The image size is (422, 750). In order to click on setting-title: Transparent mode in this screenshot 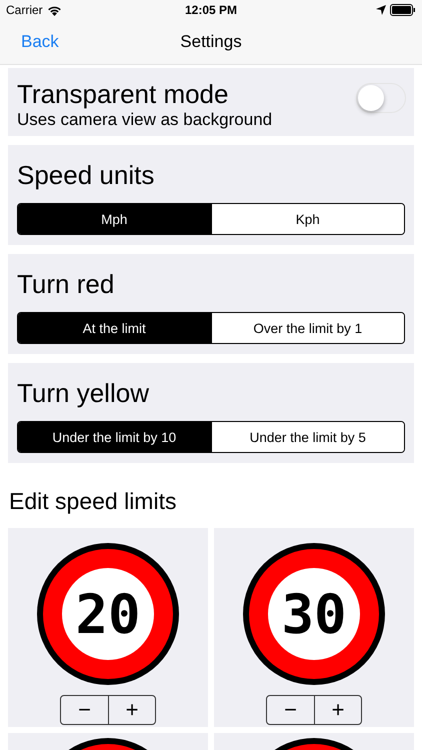, I will do `click(123, 94)`.